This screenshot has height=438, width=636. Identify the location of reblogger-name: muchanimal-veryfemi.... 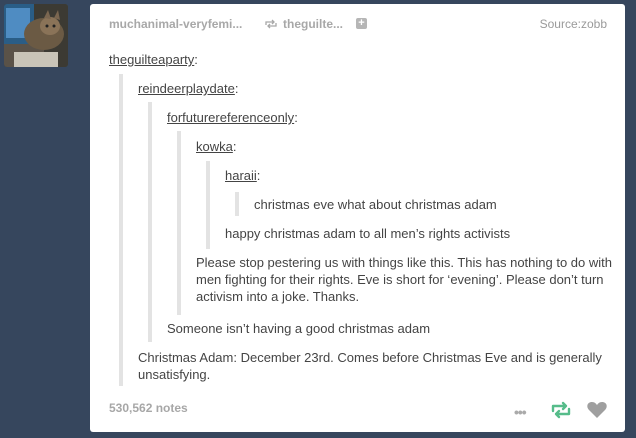
(175, 24).